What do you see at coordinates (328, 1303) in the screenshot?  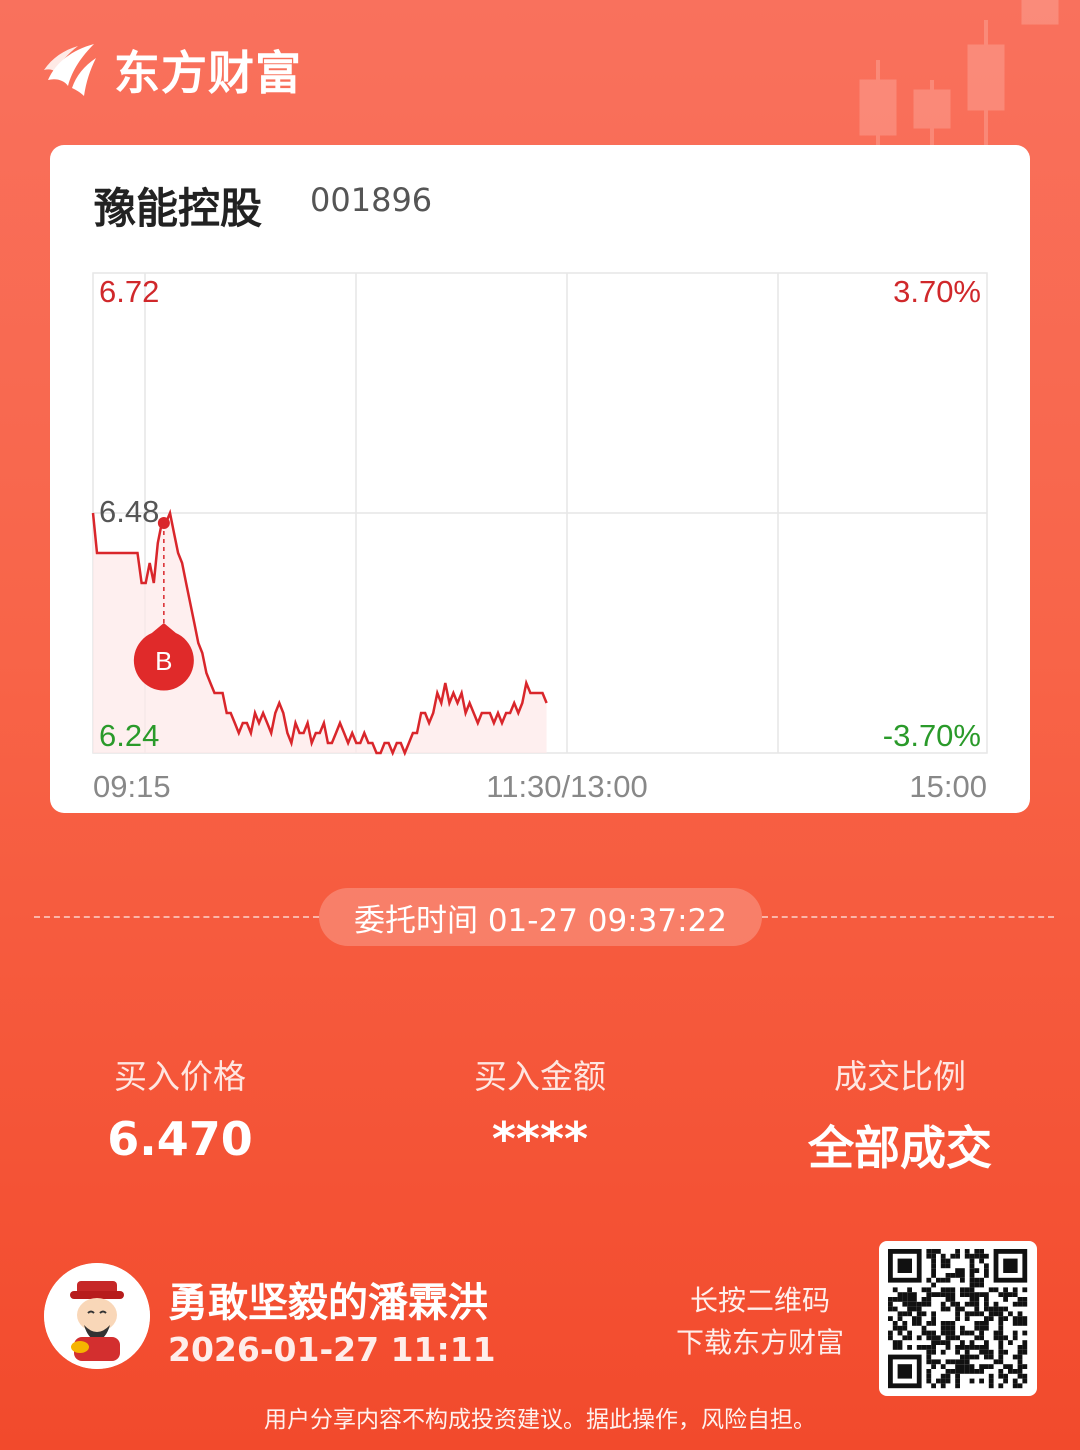 I see `username: 勇敢坚毅的潘霖洪` at bounding box center [328, 1303].